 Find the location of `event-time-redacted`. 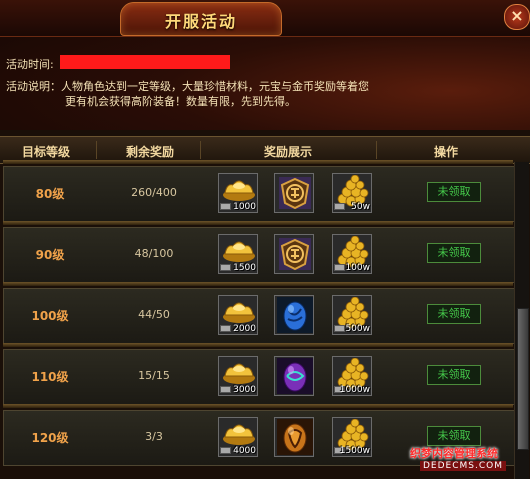

event-time-redacted is located at coordinates (145, 62).